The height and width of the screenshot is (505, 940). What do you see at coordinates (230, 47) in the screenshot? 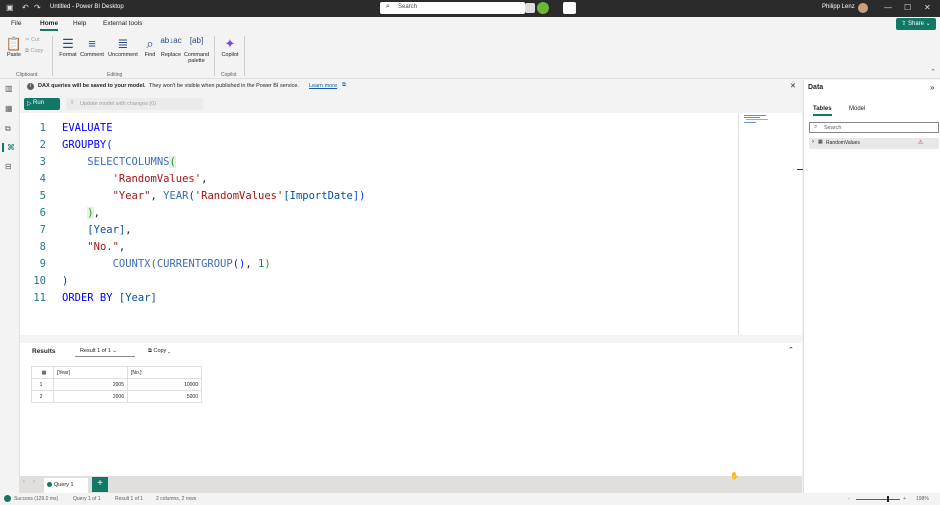
I see `copilot-button: ✦ Copilot` at bounding box center [230, 47].